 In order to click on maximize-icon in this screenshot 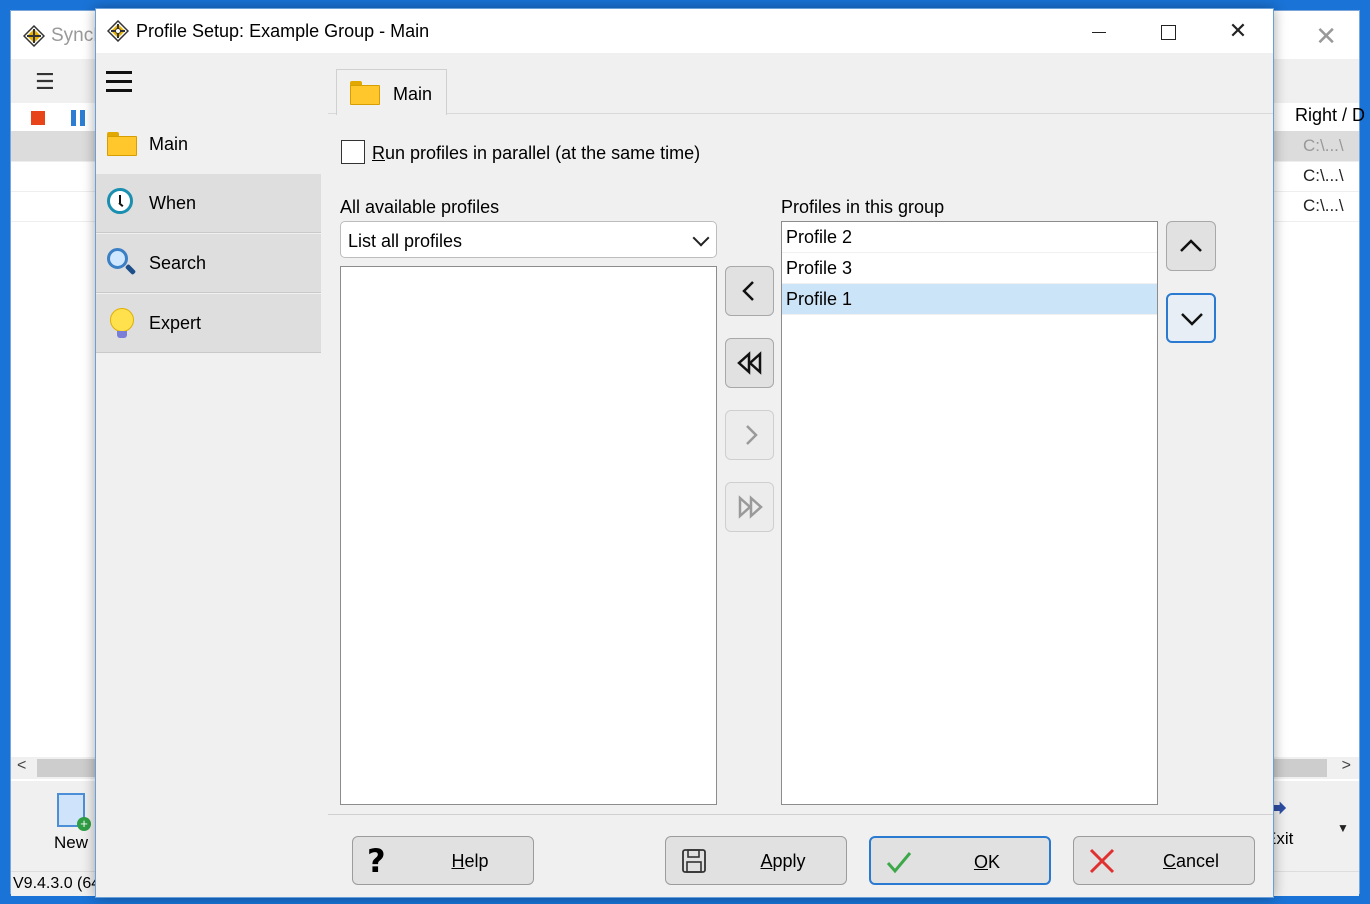, I will do `click(1168, 32)`.